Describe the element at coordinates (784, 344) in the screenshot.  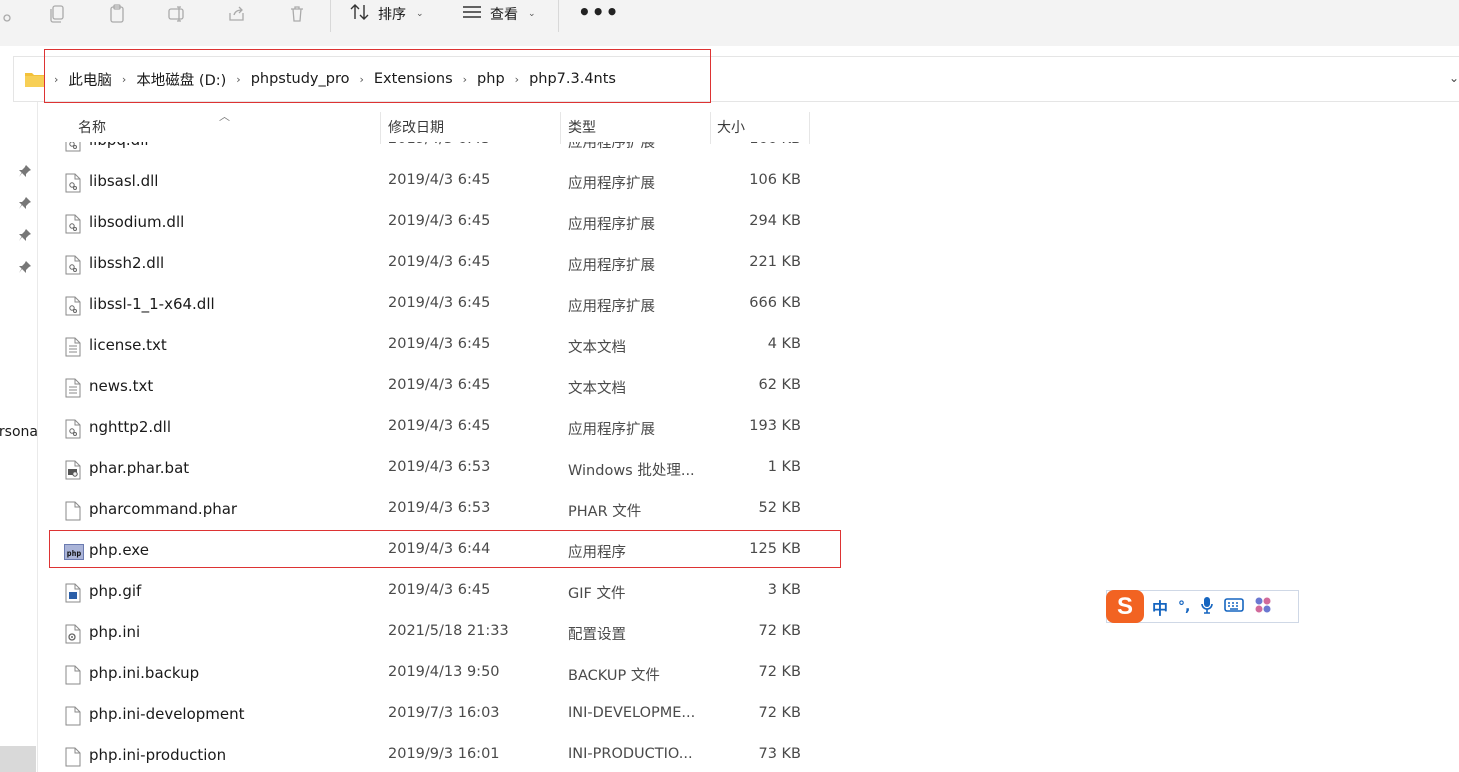
I see `file-size: 4 KB` at that location.